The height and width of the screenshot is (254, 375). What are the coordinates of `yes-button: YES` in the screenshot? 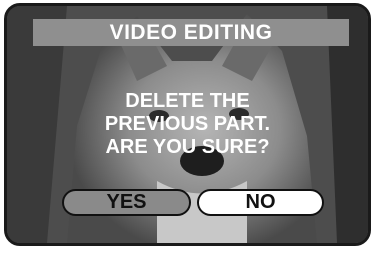 It's located at (126, 202).